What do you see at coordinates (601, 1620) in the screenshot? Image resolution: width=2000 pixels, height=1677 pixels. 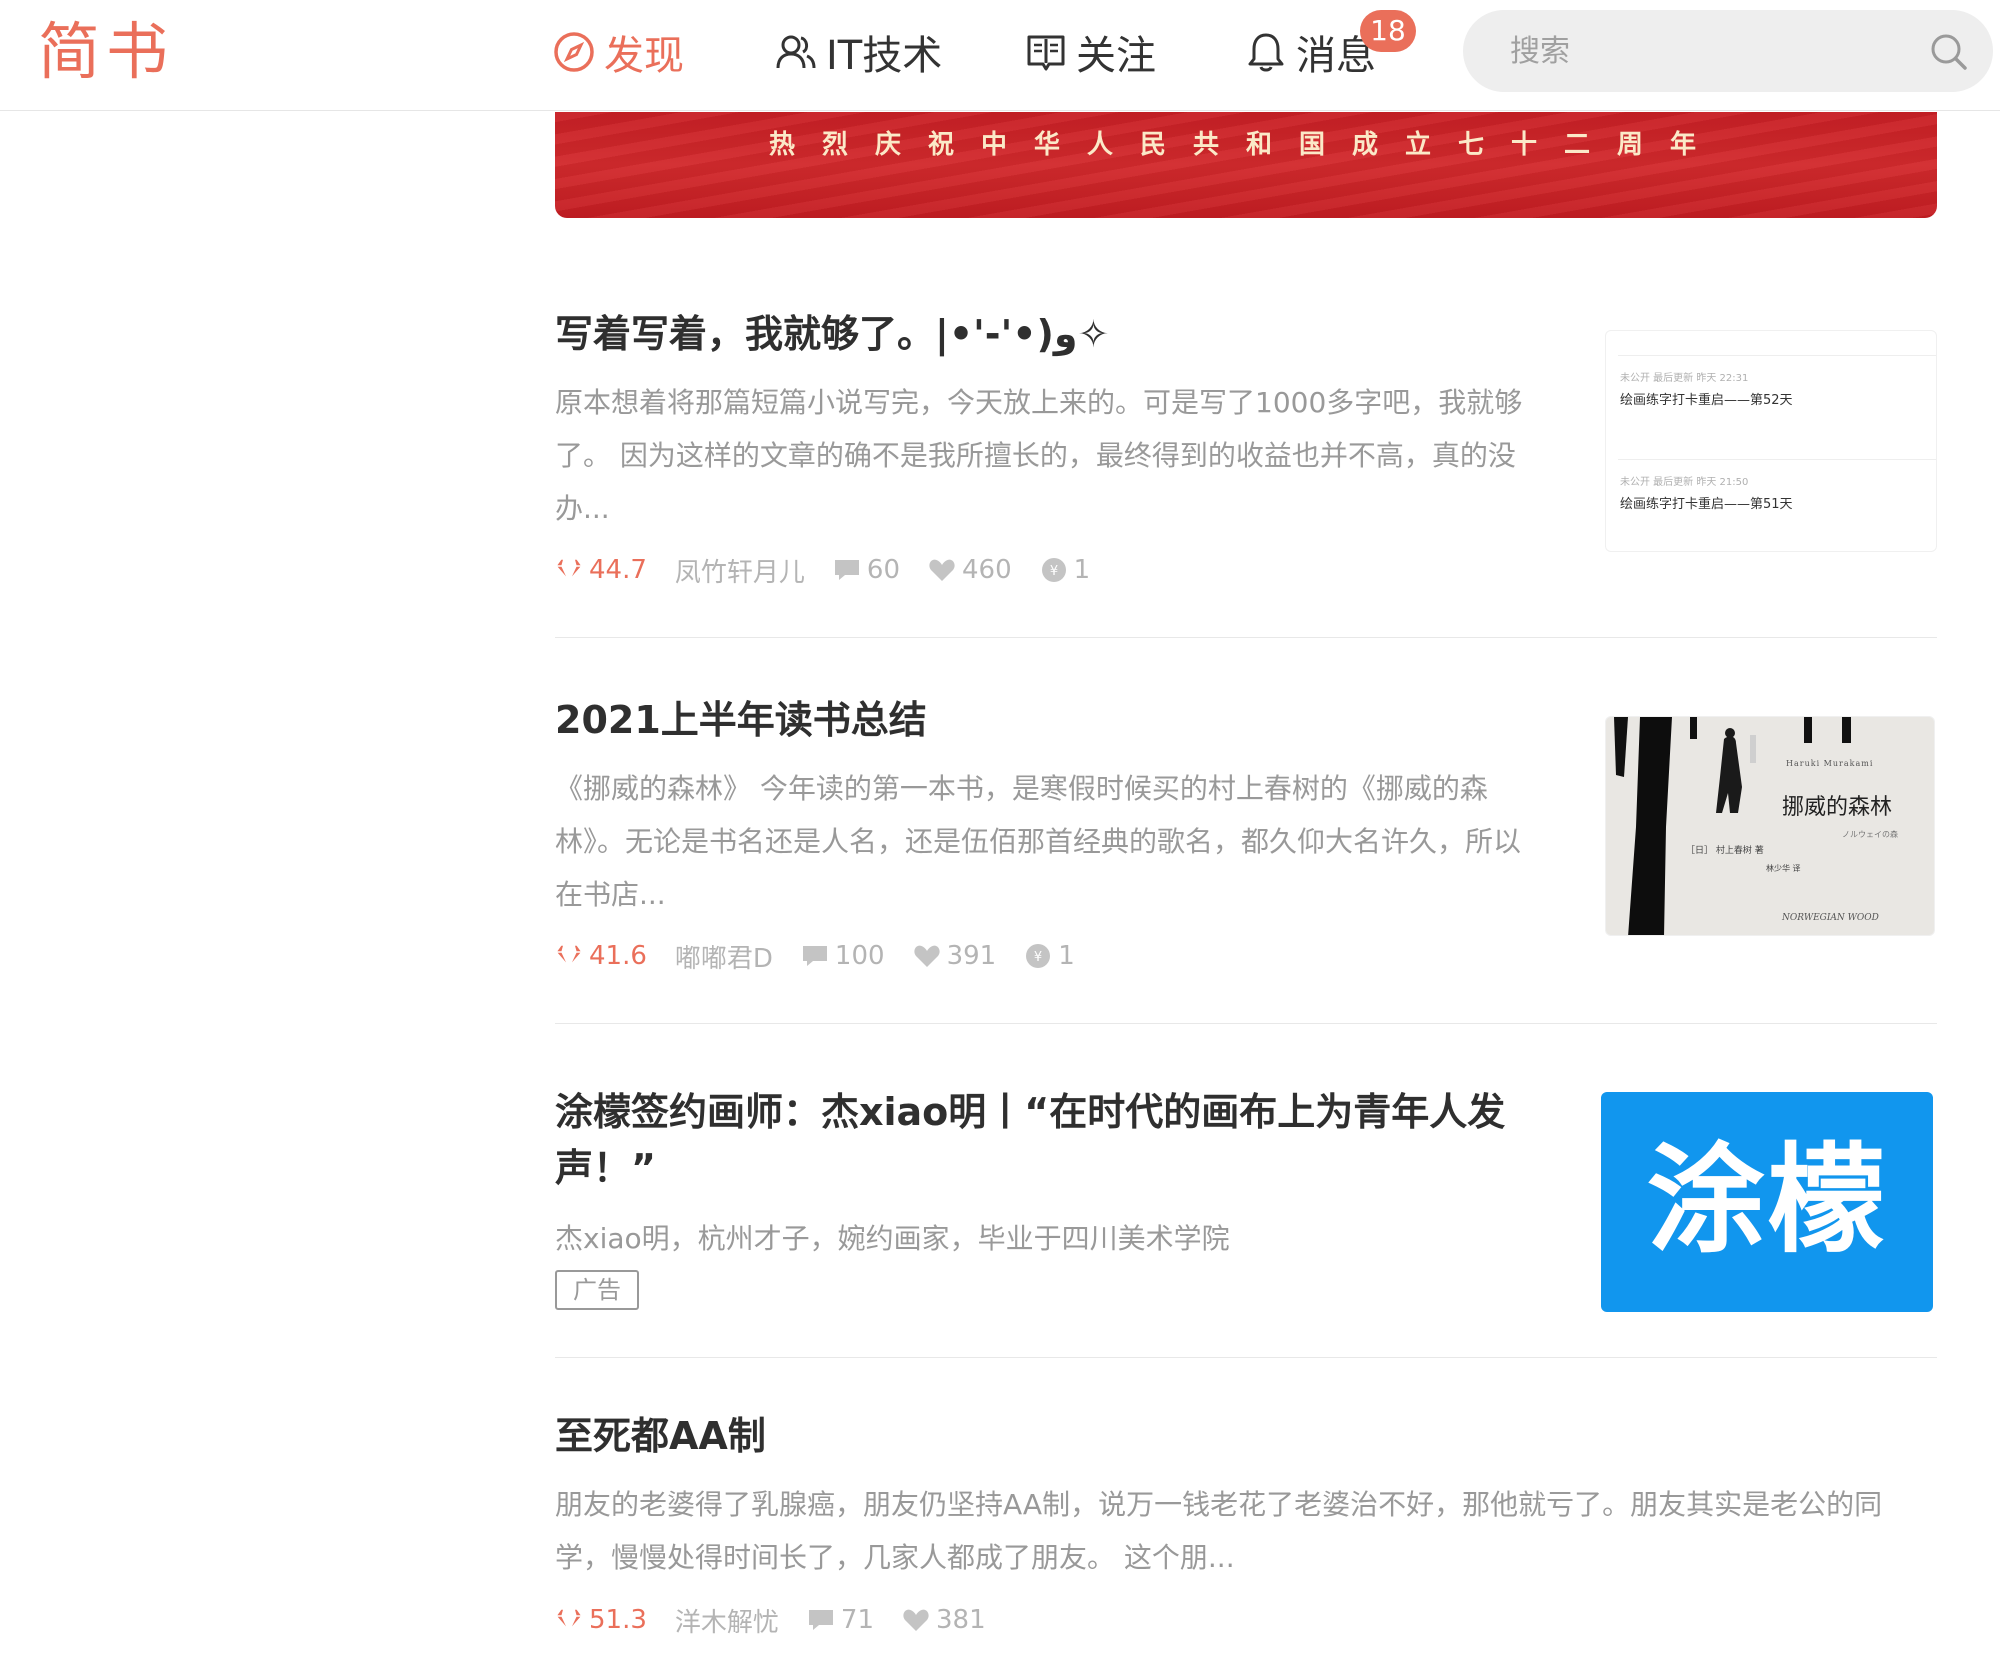 I see `diamond-count: 51.3` at bounding box center [601, 1620].